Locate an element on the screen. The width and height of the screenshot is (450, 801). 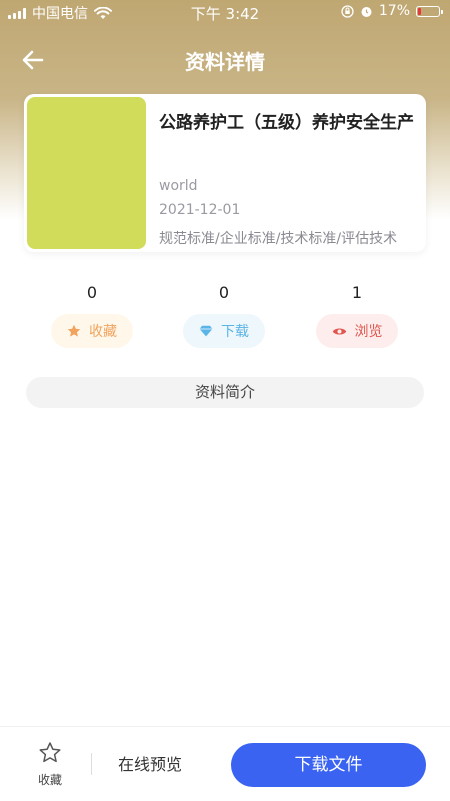
star-icon is located at coordinates (74, 330).